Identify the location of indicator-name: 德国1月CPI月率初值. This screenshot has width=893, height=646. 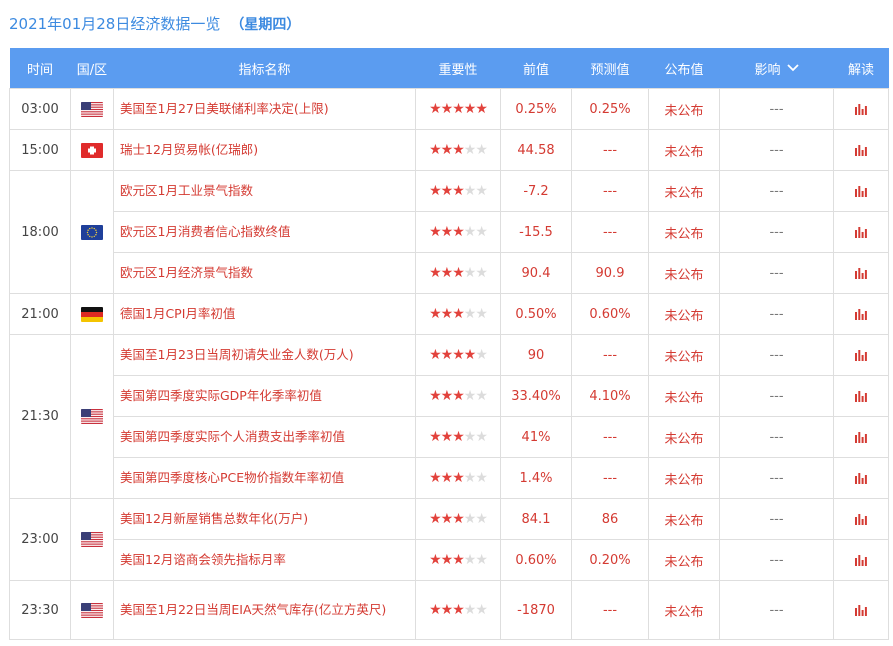
(264, 314).